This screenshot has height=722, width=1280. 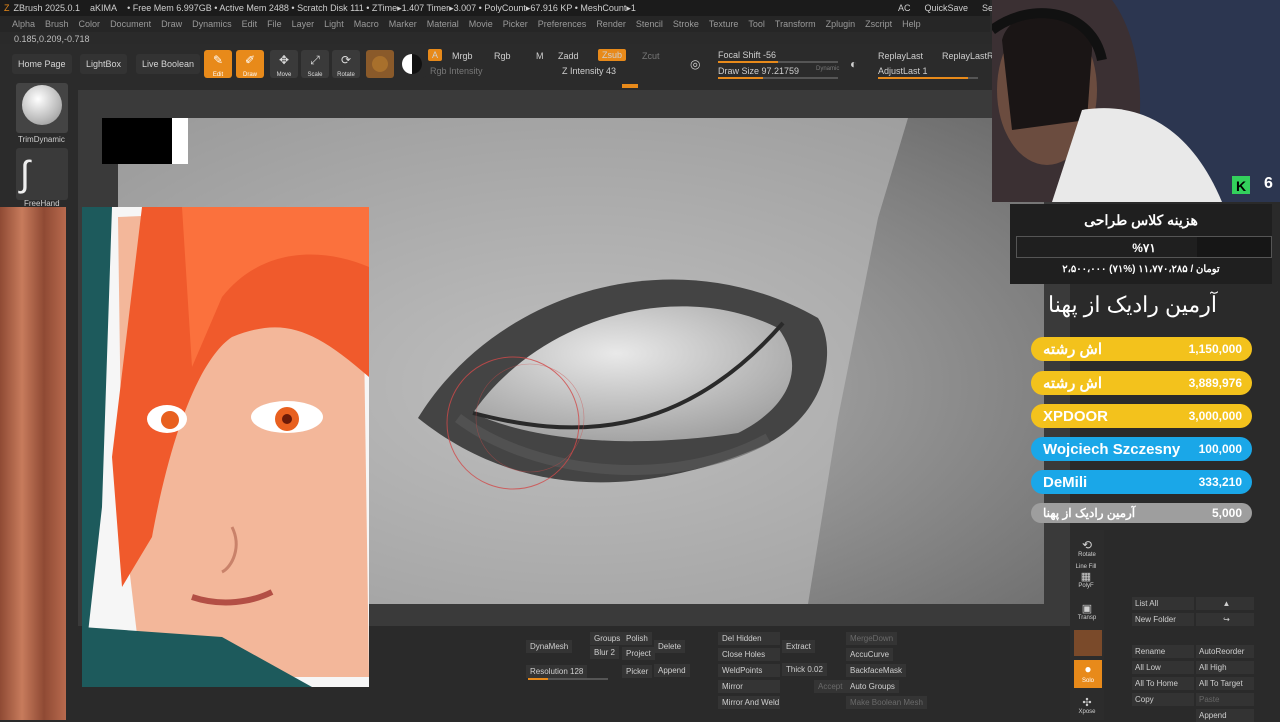 What do you see at coordinates (872, 686) in the screenshot?
I see `auto-groups-button: Auto Groups` at bounding box center [872, 686].